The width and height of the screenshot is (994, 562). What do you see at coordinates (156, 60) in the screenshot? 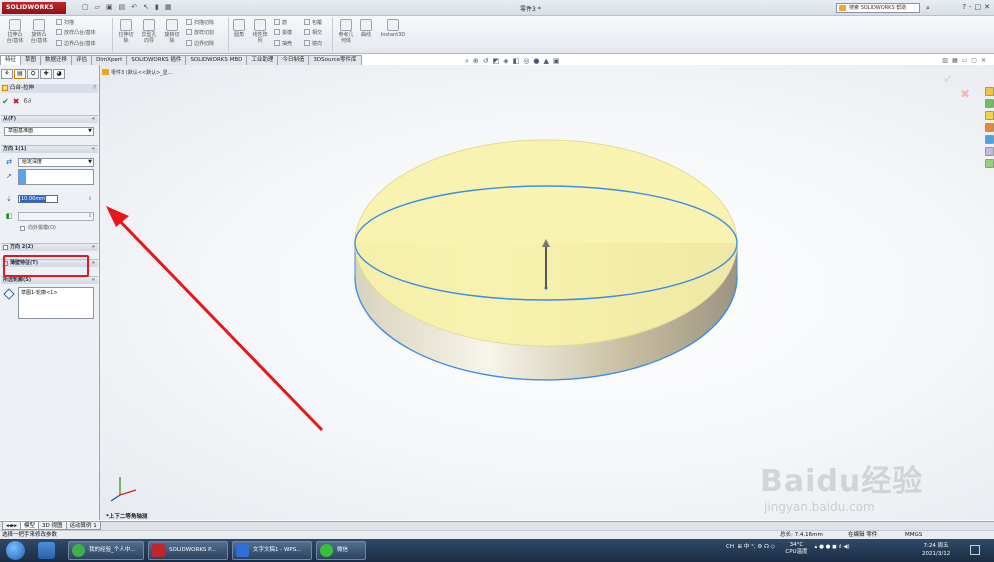
I see `tab-addins: SOLIDWORKS 插件` at bounding box center [156, 60].